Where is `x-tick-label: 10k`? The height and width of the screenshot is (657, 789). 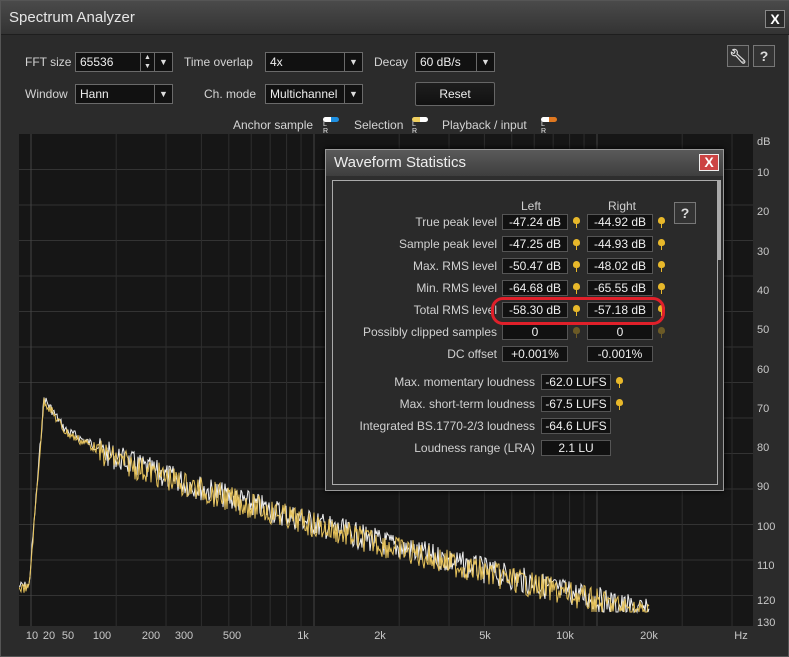 x-tick-label: 10k is located at coordinates (565, 636).